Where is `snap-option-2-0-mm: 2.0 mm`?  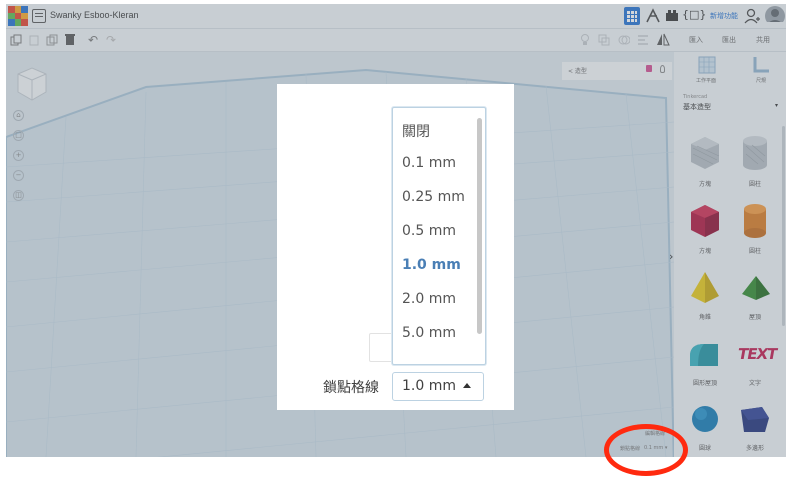 snap-option-2-0-mm: 2.0 mm is located at coordinates (429, 299).